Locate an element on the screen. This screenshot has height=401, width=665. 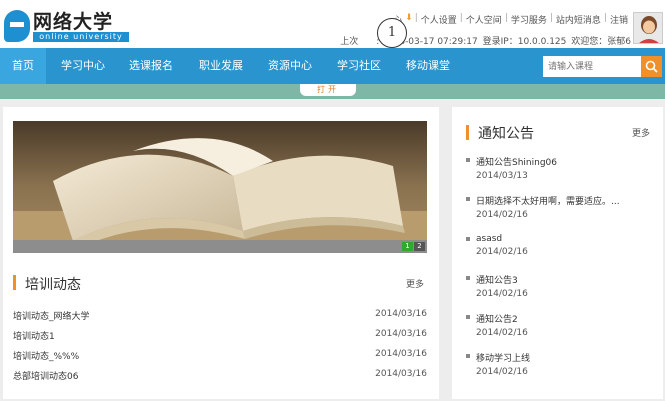
main-nav: 首页 学习中心 选课报名 职业发展 资源中心 学习社区 移动课堂 is located at coordinates (332, 66).